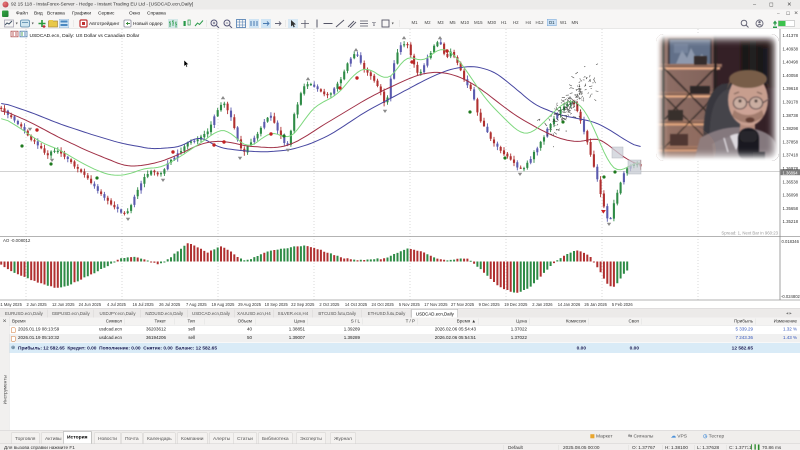 The image size is (800, 450). I want to click on svg-text: 1.39178, so click(791, 102).